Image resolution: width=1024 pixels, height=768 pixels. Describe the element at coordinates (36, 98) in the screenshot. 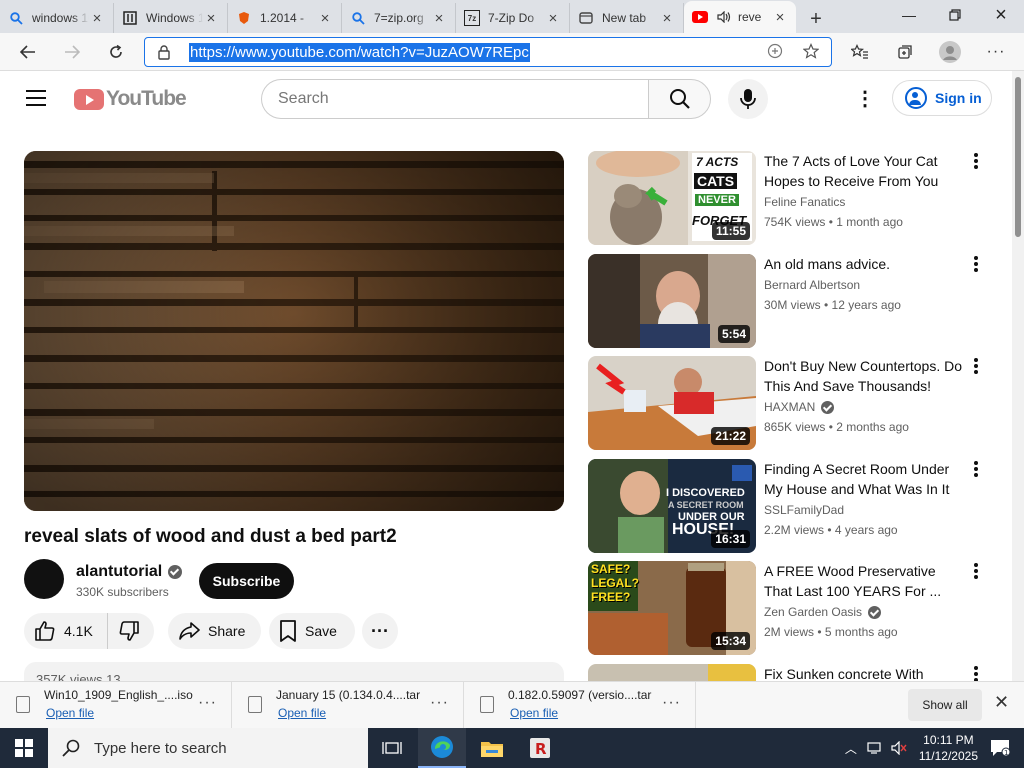

I see `hamburger-menu-icon` at that location.